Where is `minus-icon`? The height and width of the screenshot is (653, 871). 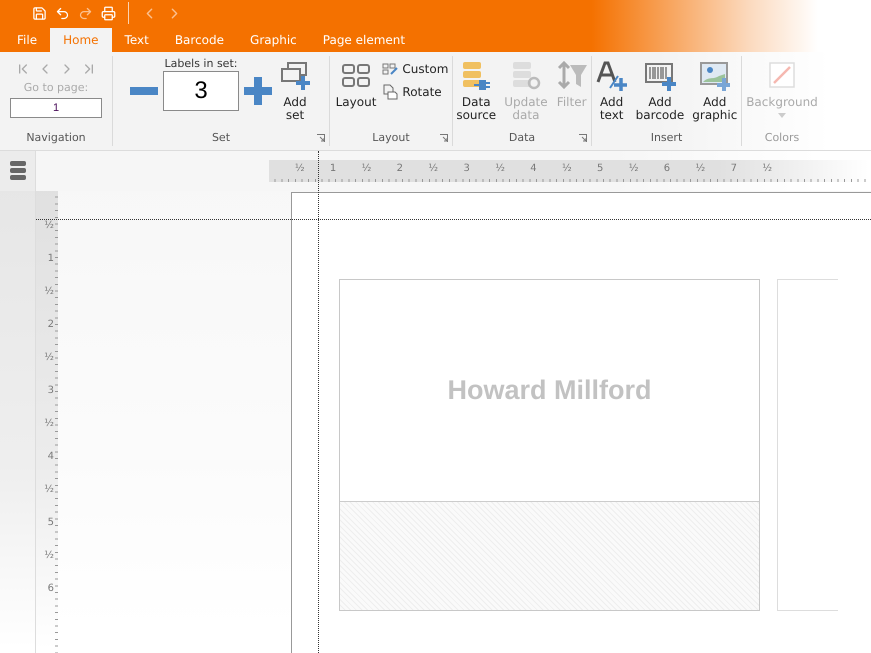
minus-icon is located at coordinates (144, 91).